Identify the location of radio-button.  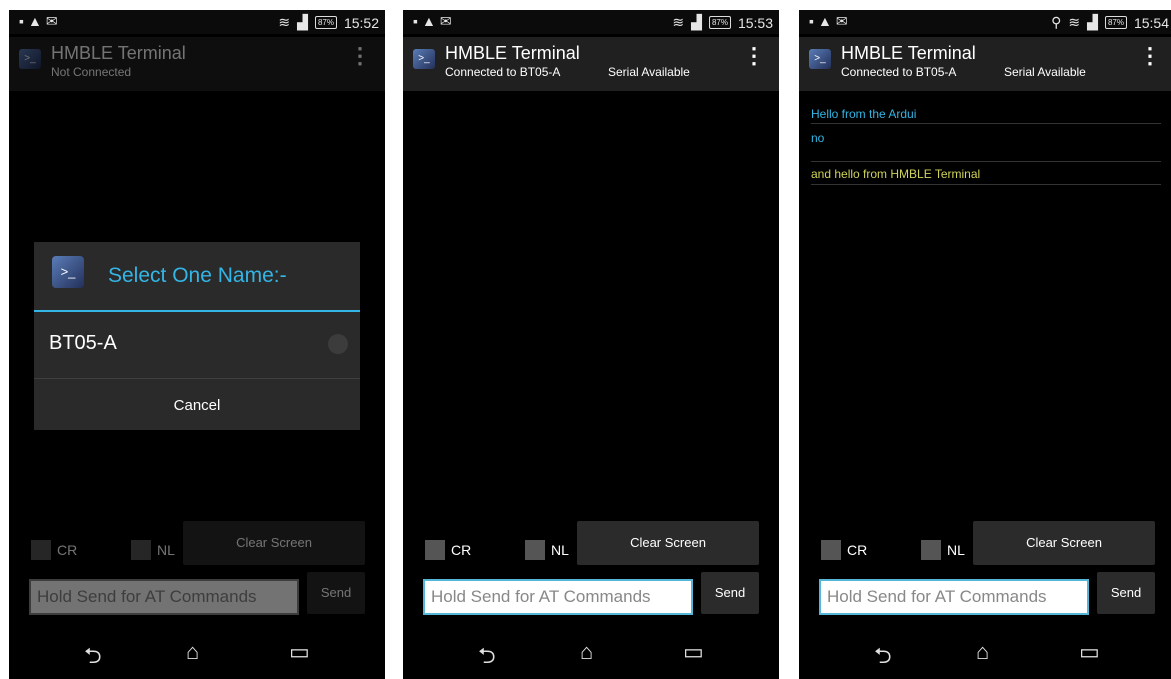
(338, 344).